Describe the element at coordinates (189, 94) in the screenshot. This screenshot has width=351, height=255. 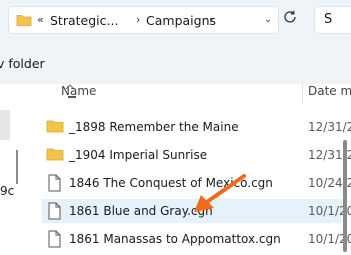
I see `column-header: Name Date mo` at that location.